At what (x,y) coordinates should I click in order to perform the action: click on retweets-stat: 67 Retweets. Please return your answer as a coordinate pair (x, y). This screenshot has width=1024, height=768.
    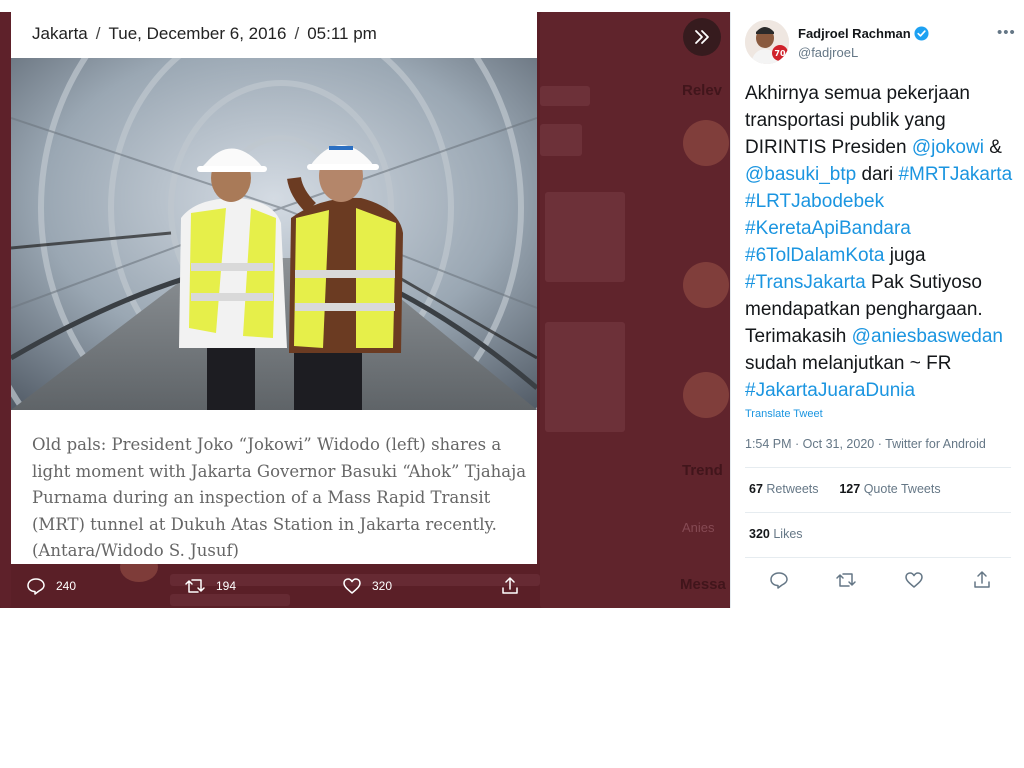
    Looking at the image, I should click on (784, 489).